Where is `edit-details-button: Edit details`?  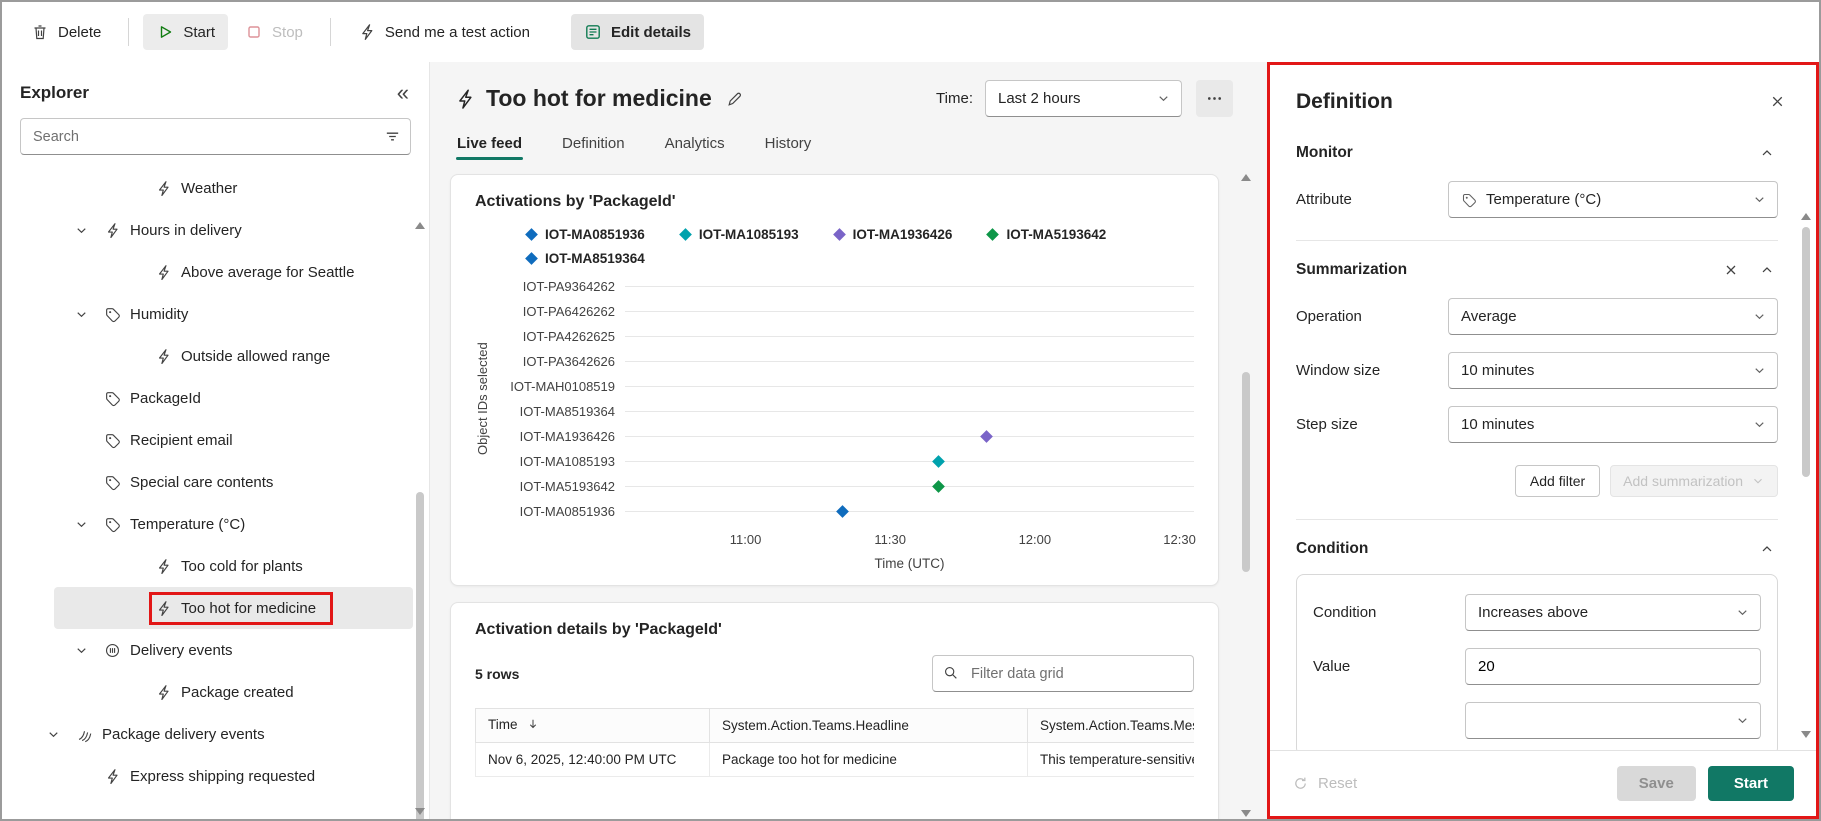
edit-details-button: Edit details is located at coordinates (638, 32).